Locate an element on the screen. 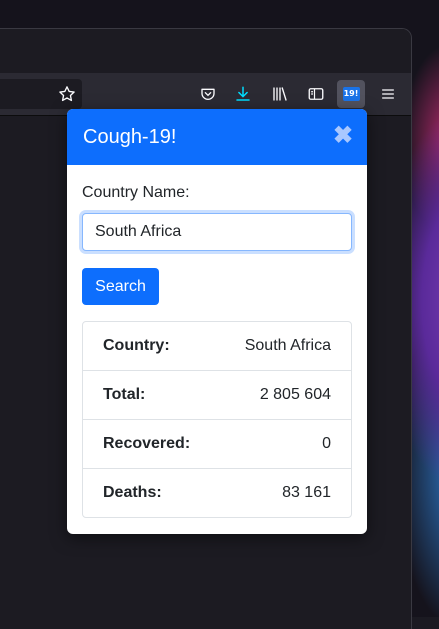 This screenshot has width=439, height=629. extension-icon: 19! is located at coordinates (351, 94).